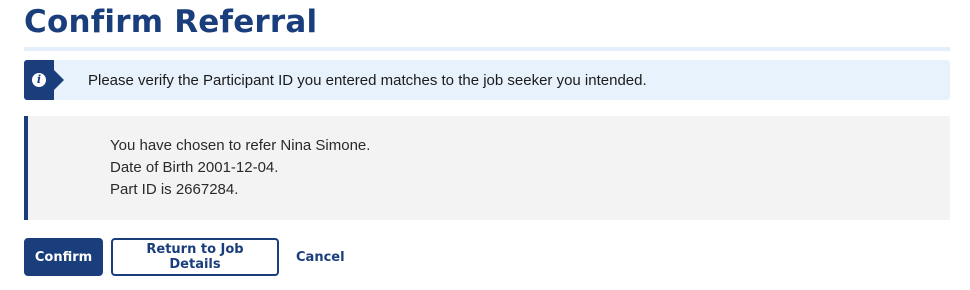 This screenshot has width=970, height=290. Describe the element at coordinates (320, 257) in the screenshot. I see `cancel-link: Cancel` at that location.